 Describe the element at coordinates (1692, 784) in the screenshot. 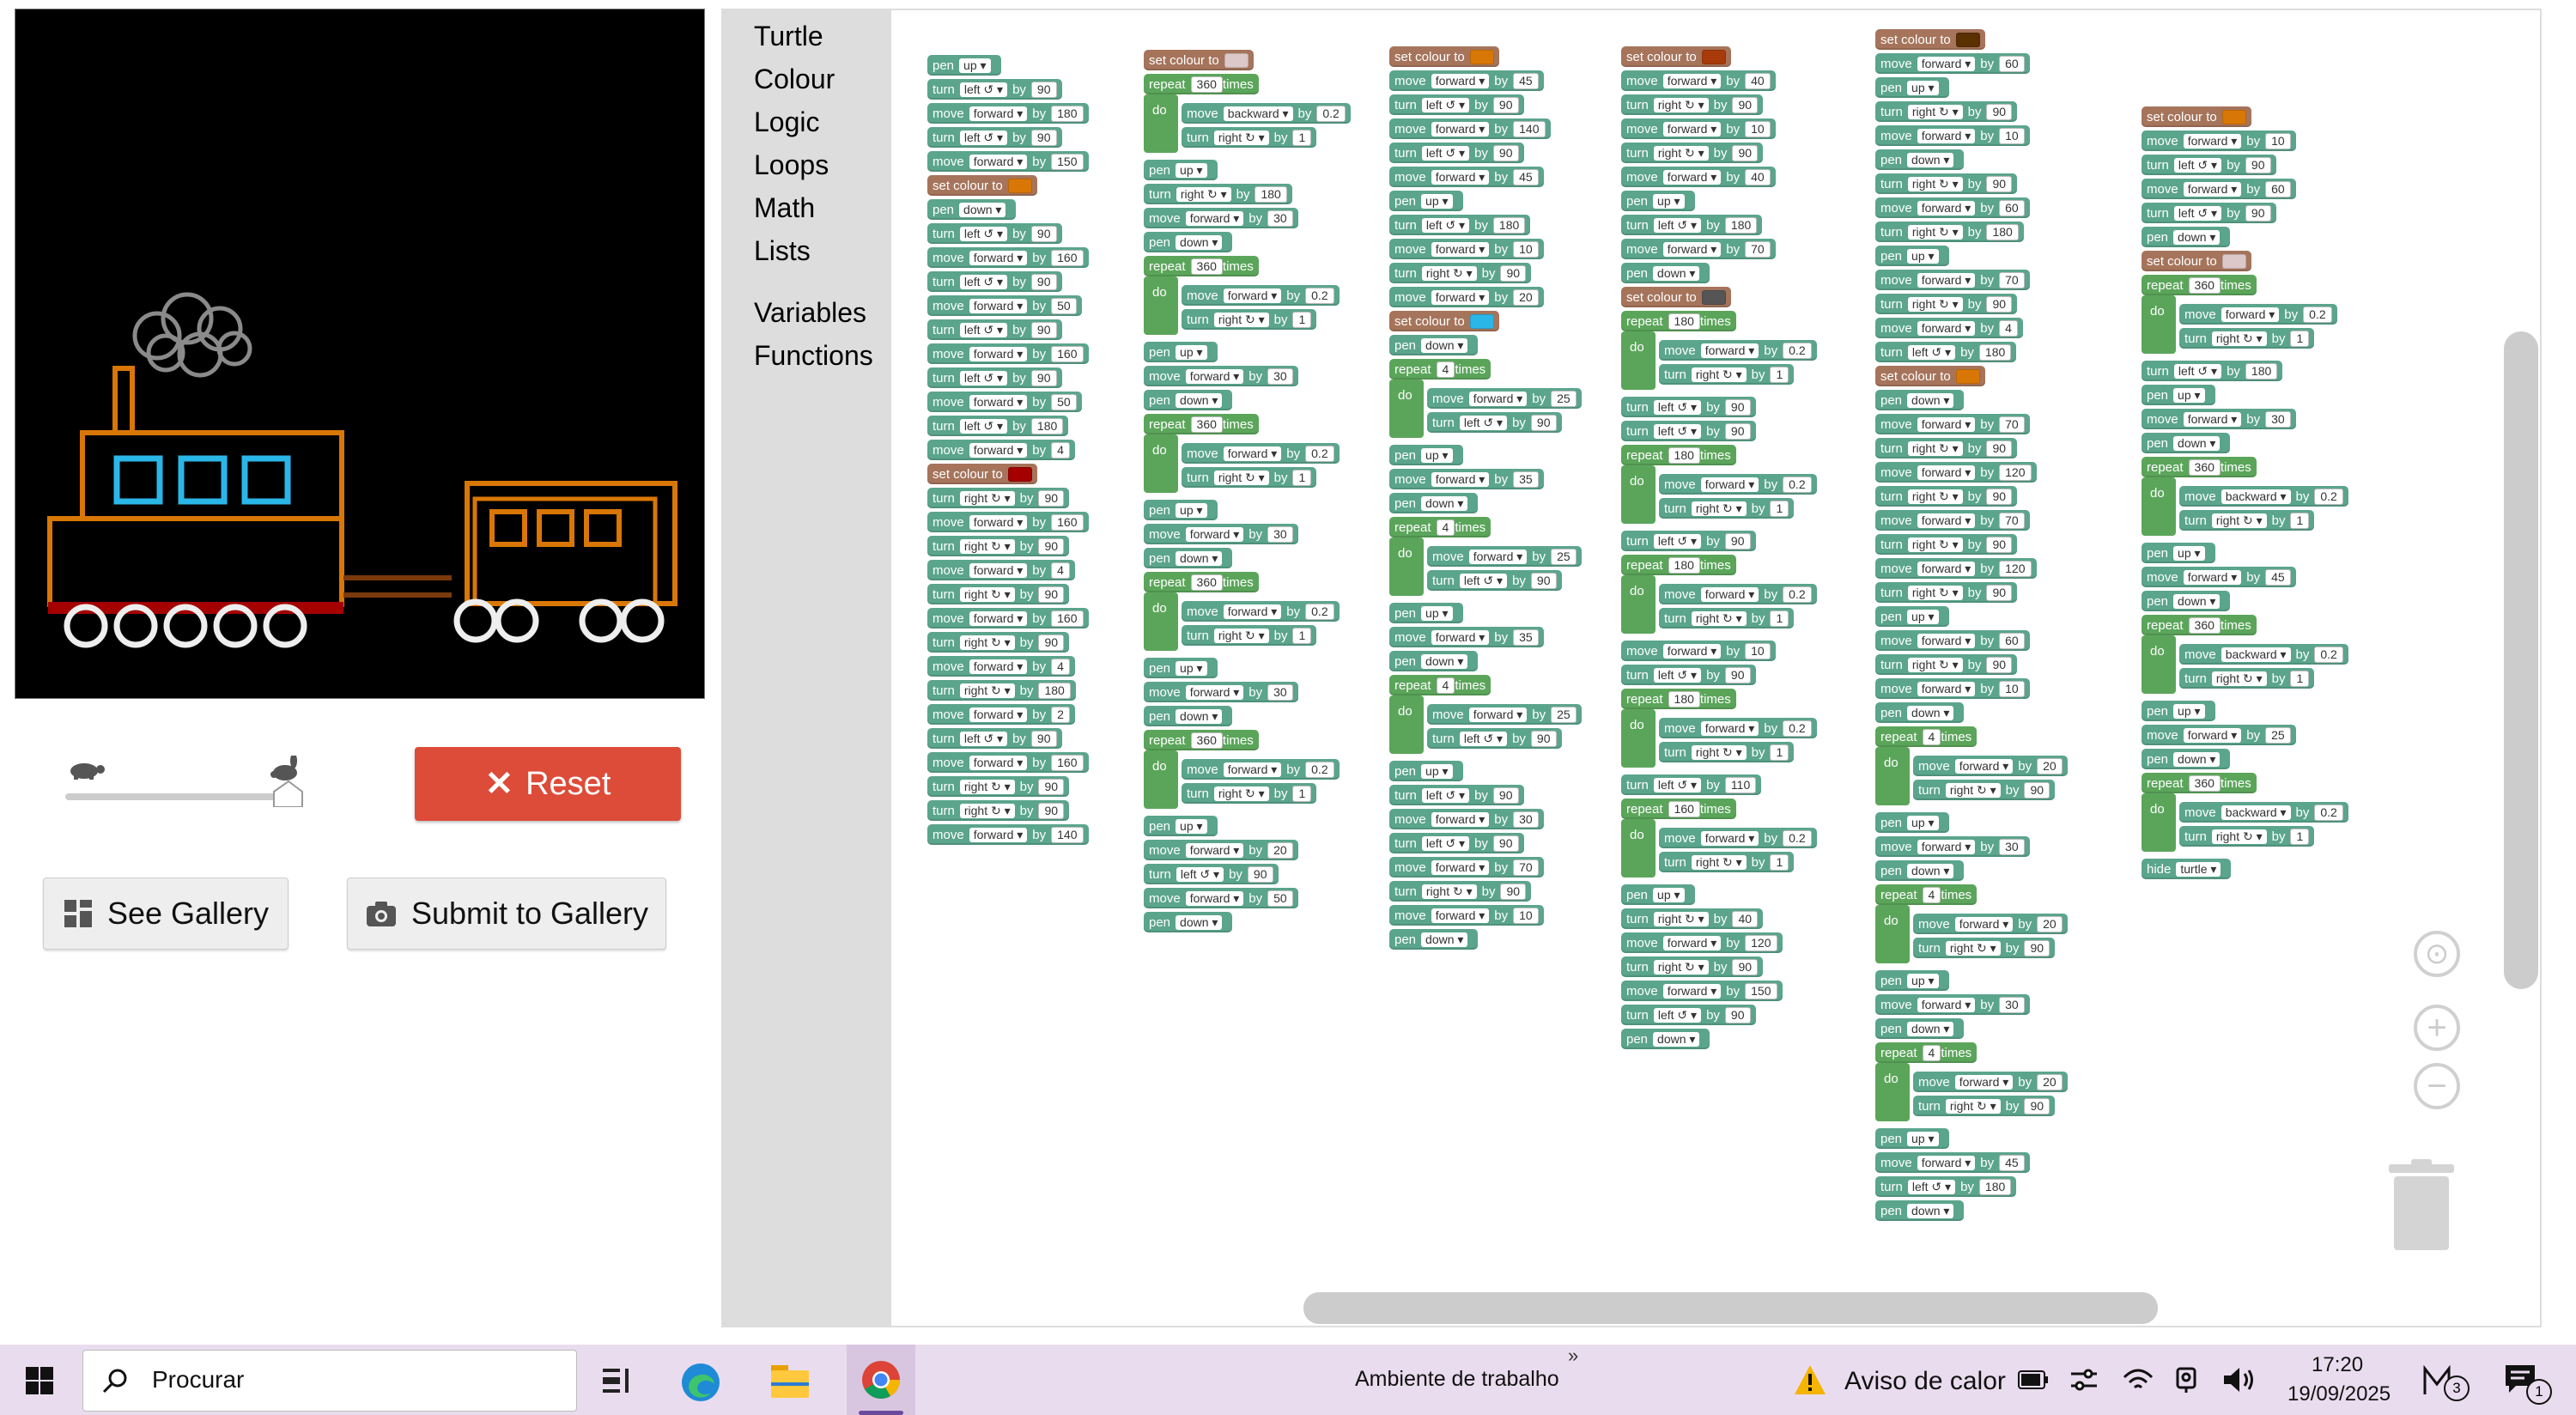

I see `turn-block: turn left ↺ ▾ by 110` at that location.